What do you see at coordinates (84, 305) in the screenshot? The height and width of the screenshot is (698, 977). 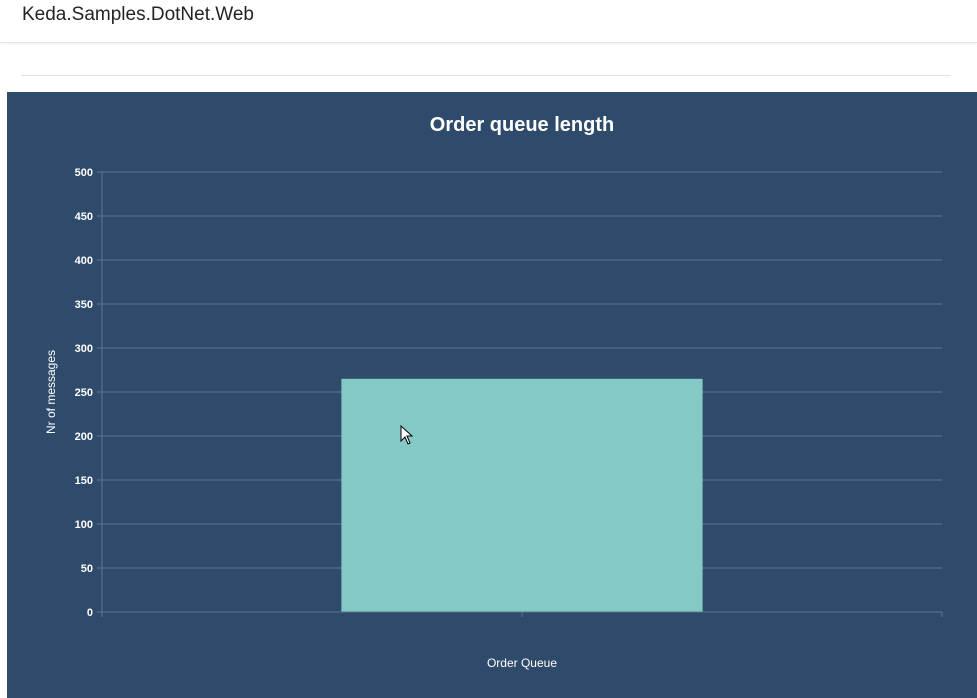 I see `y-tick-label: 350` at bounding box center [84, 305].